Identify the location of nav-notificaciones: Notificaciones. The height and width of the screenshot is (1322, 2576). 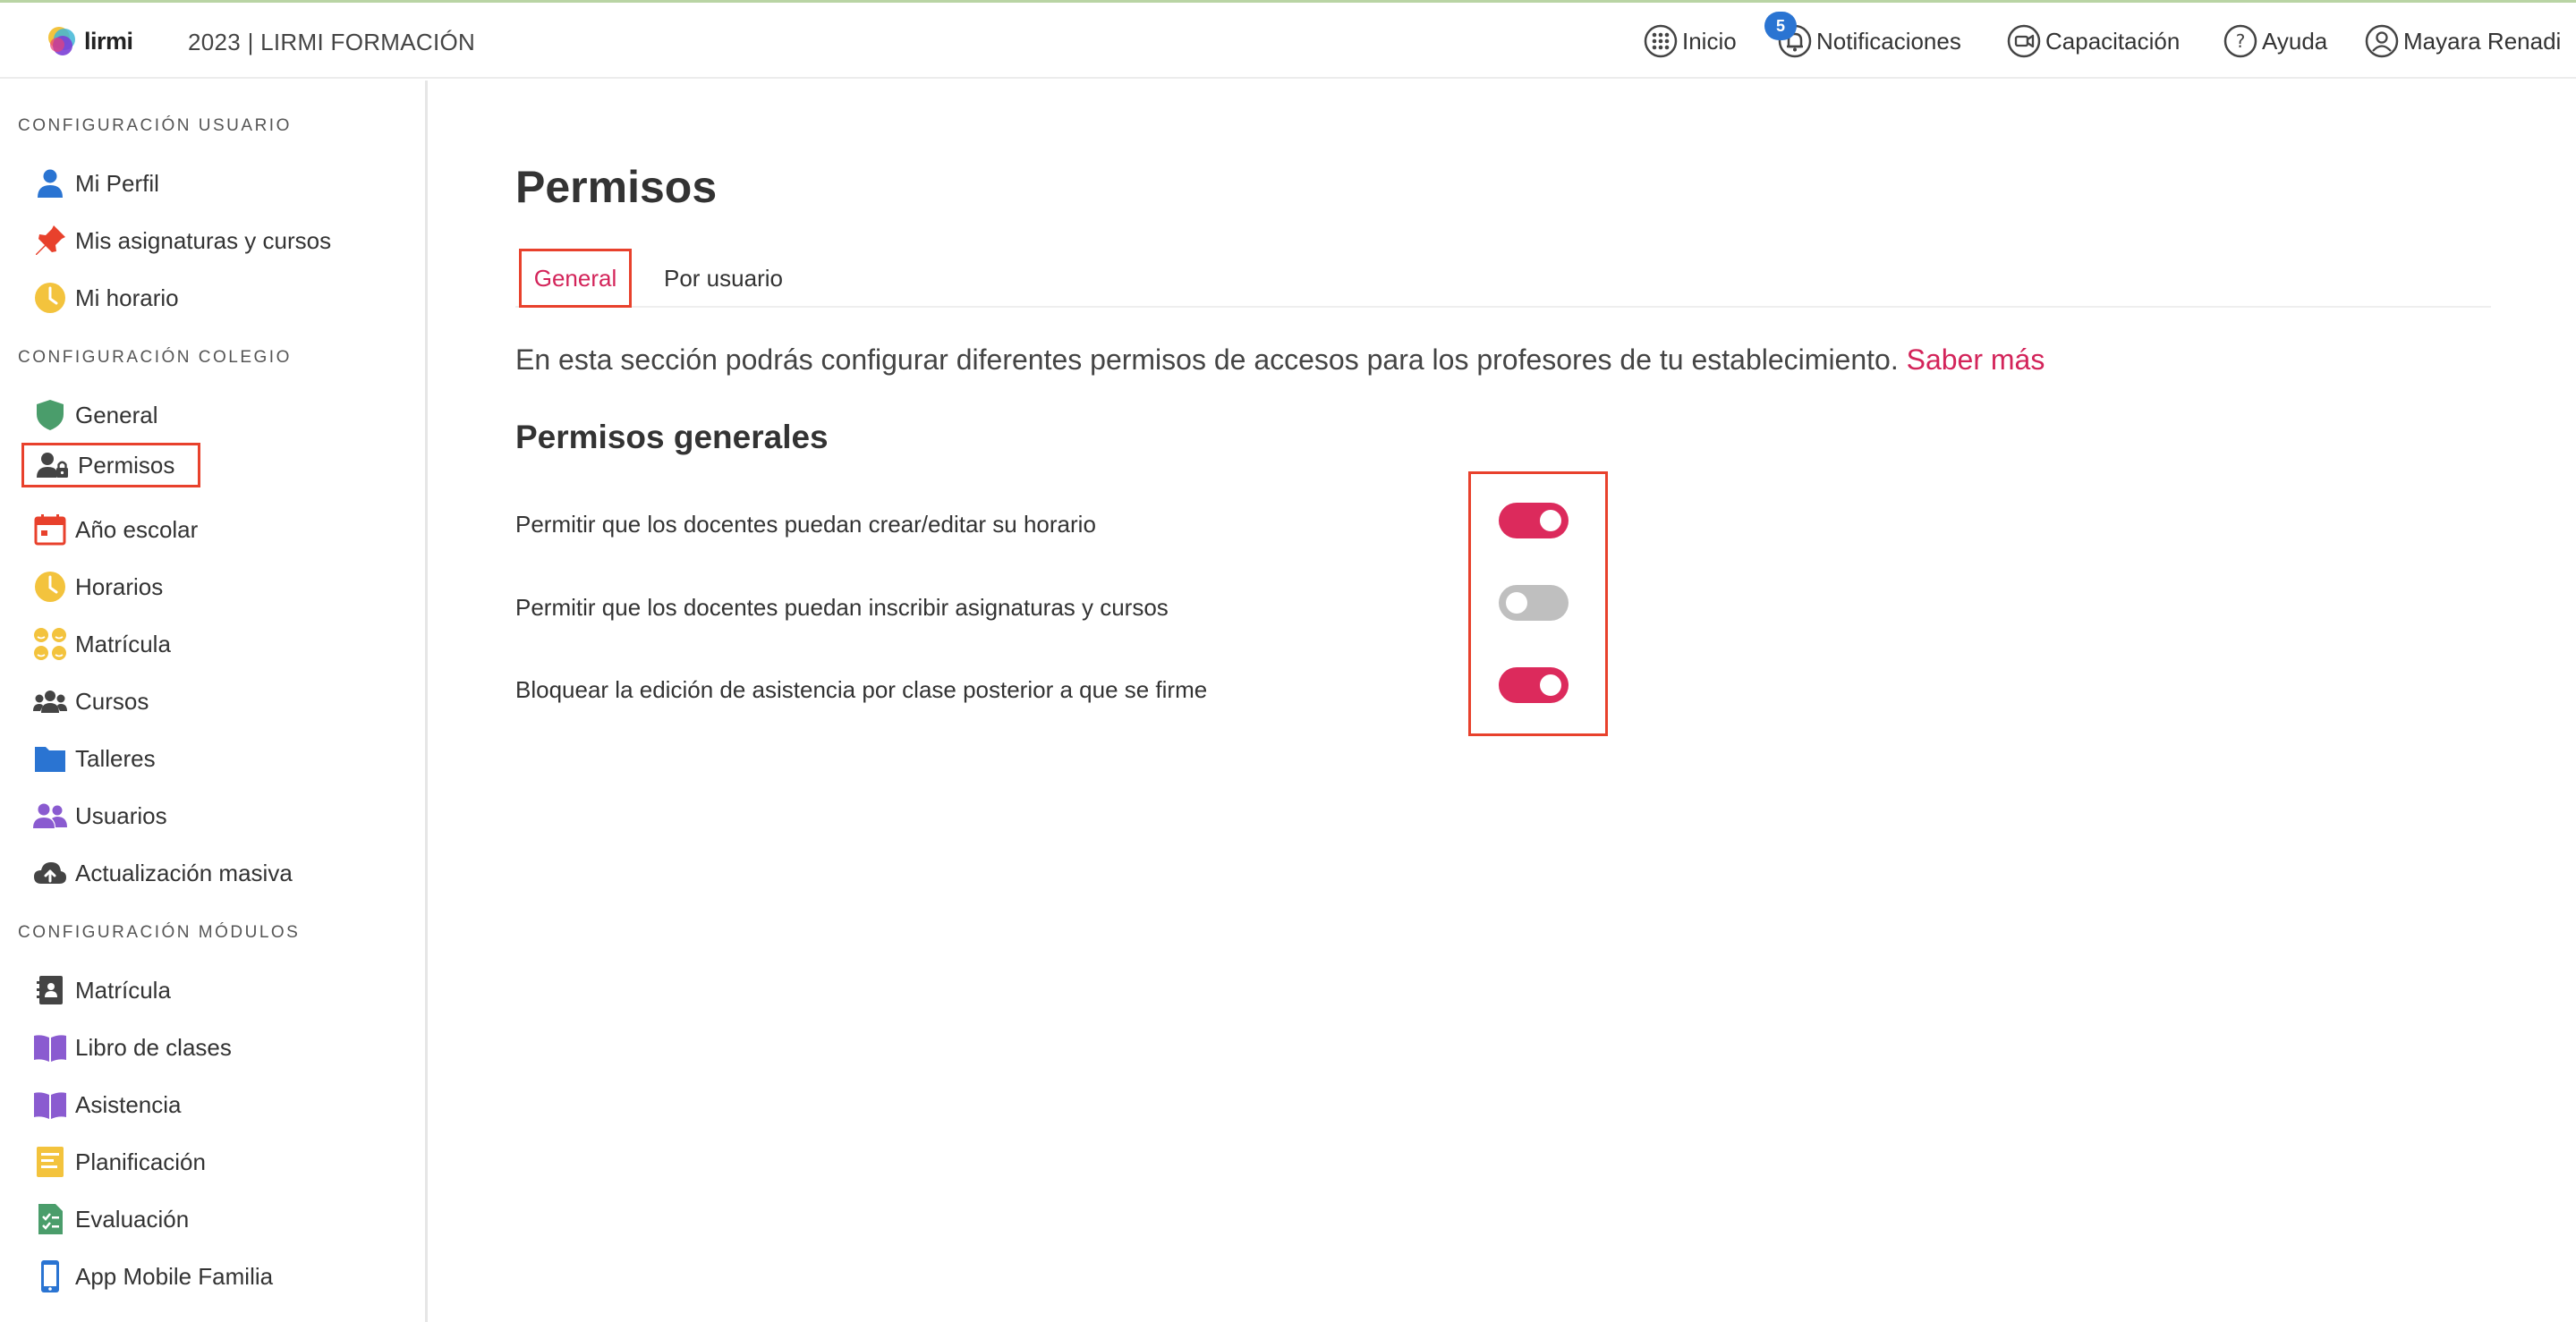
(1869, 42).